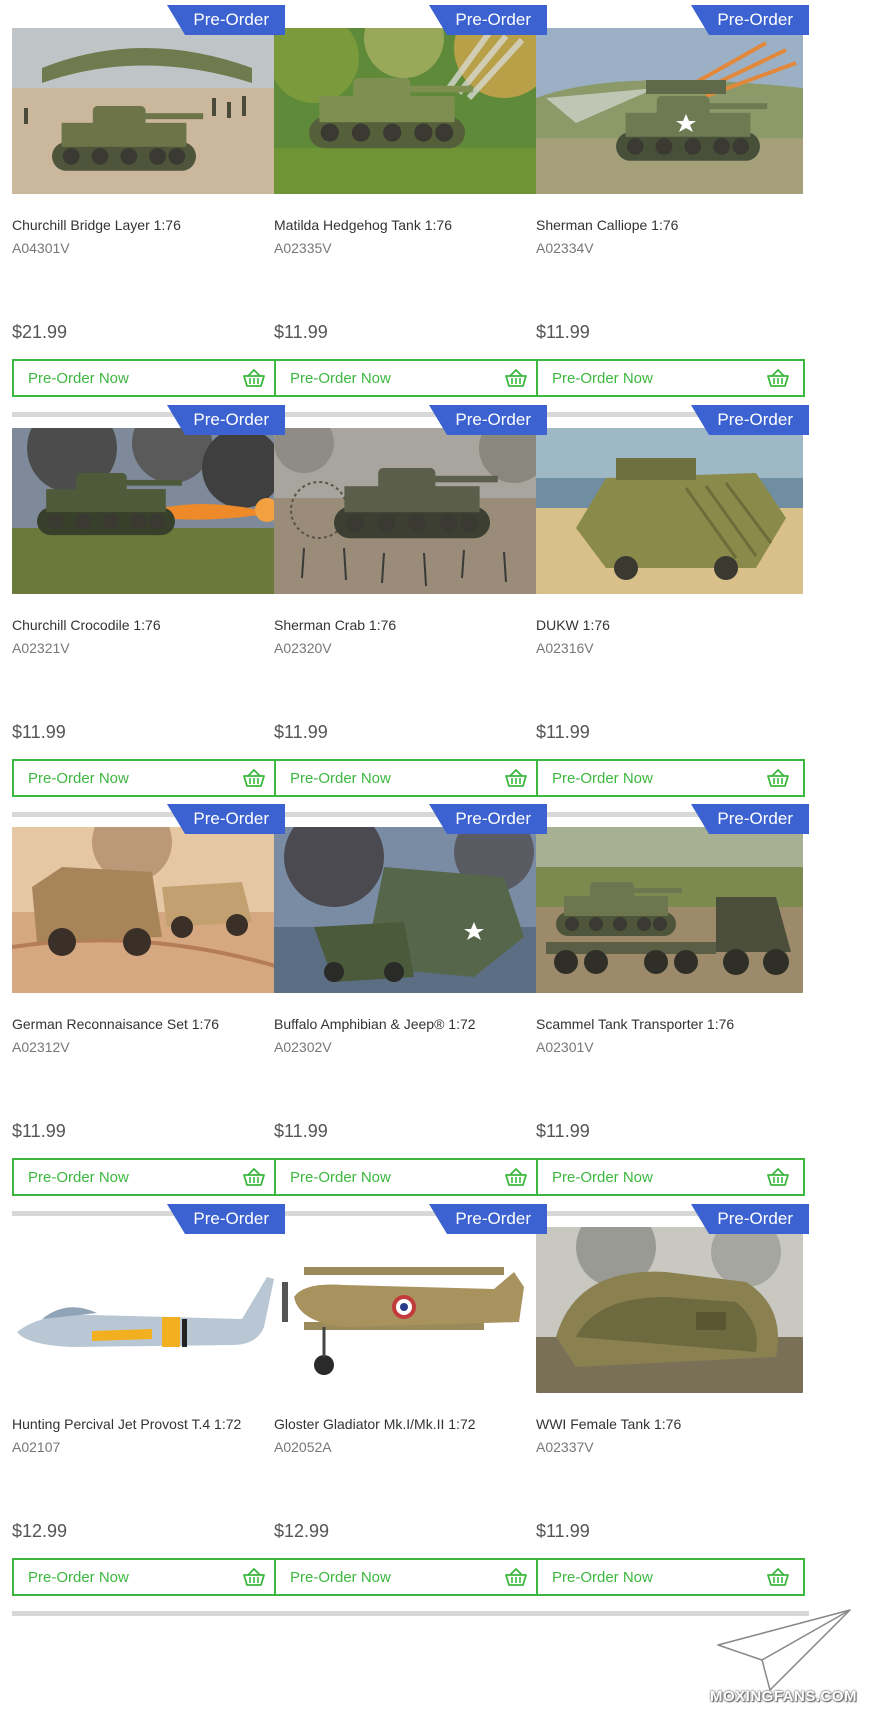 Image resolution: width=873 pixels, height=1727 pixels. I want to click on product-title: Sherman Crab 1:76, so click(335, 625).